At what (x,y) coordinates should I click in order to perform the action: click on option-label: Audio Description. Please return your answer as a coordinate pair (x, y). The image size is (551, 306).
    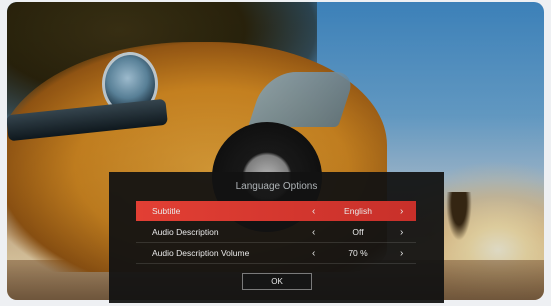
    Looking at the image, I should click on (185, 232).